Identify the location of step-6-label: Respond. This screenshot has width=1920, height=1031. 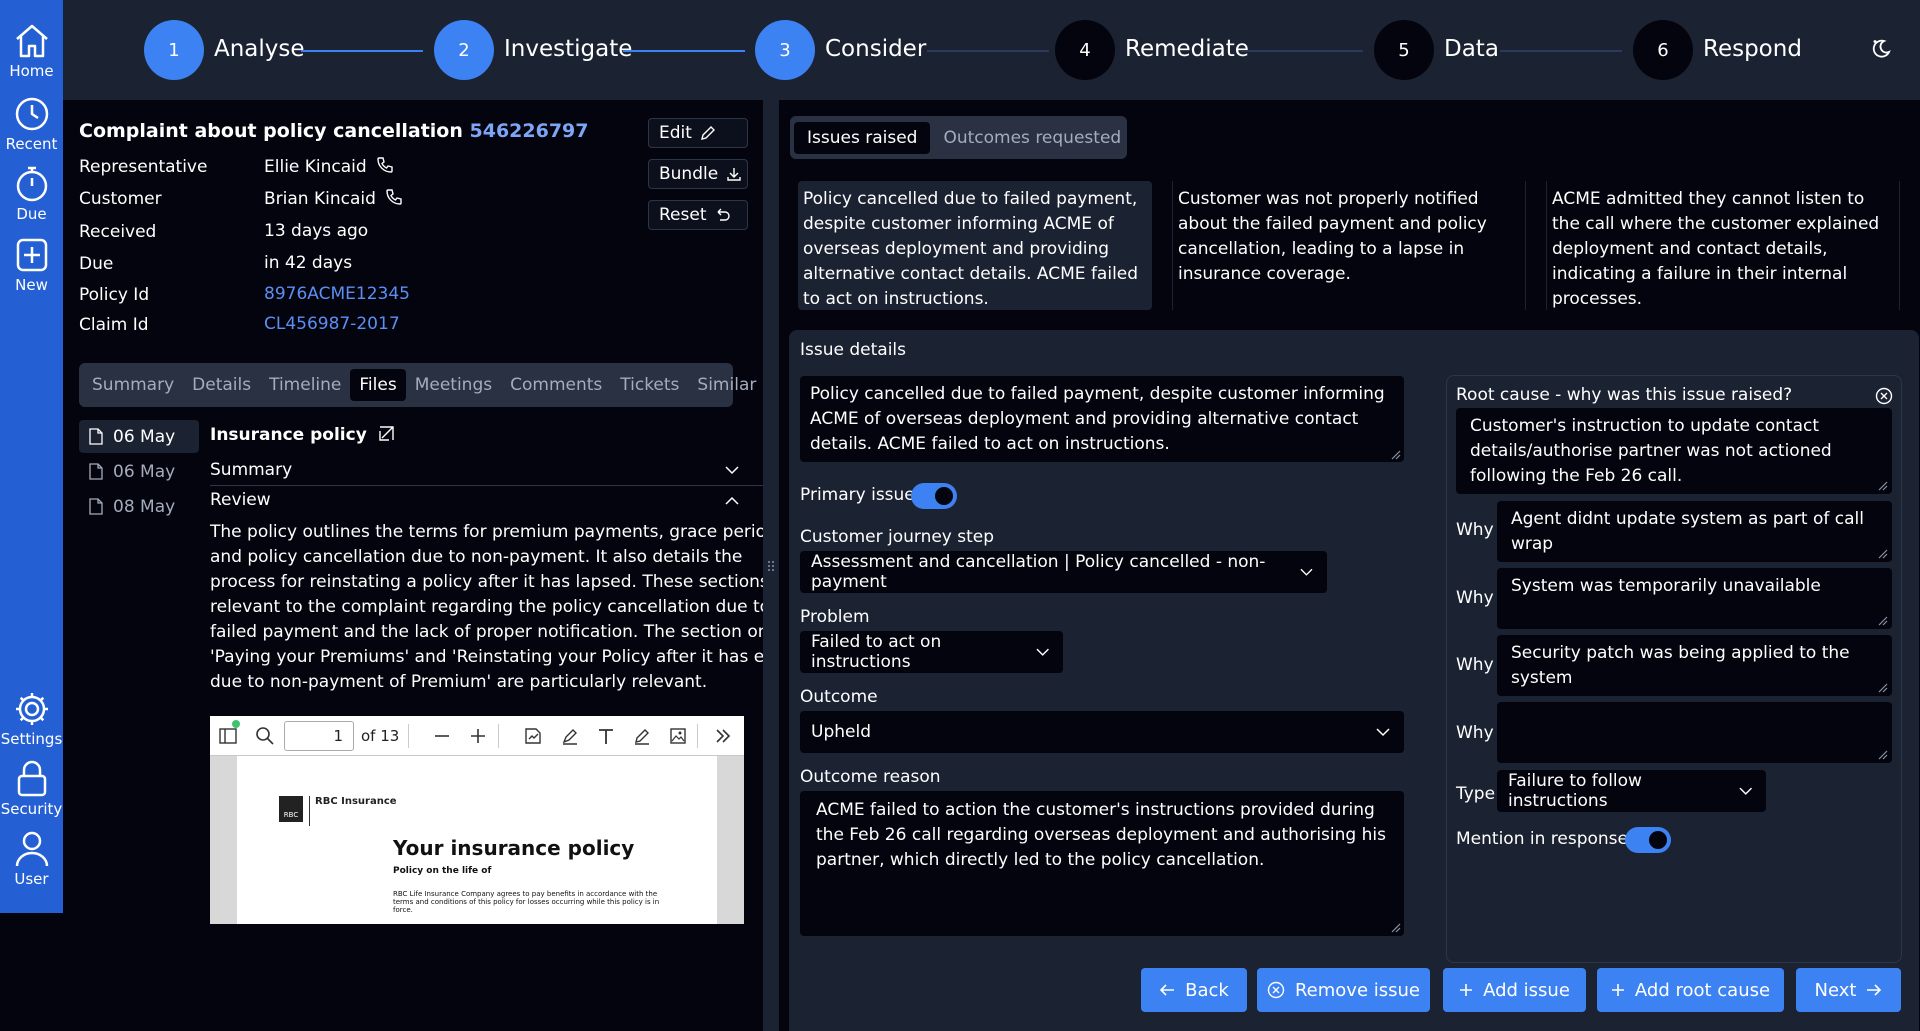
(1752, 49).